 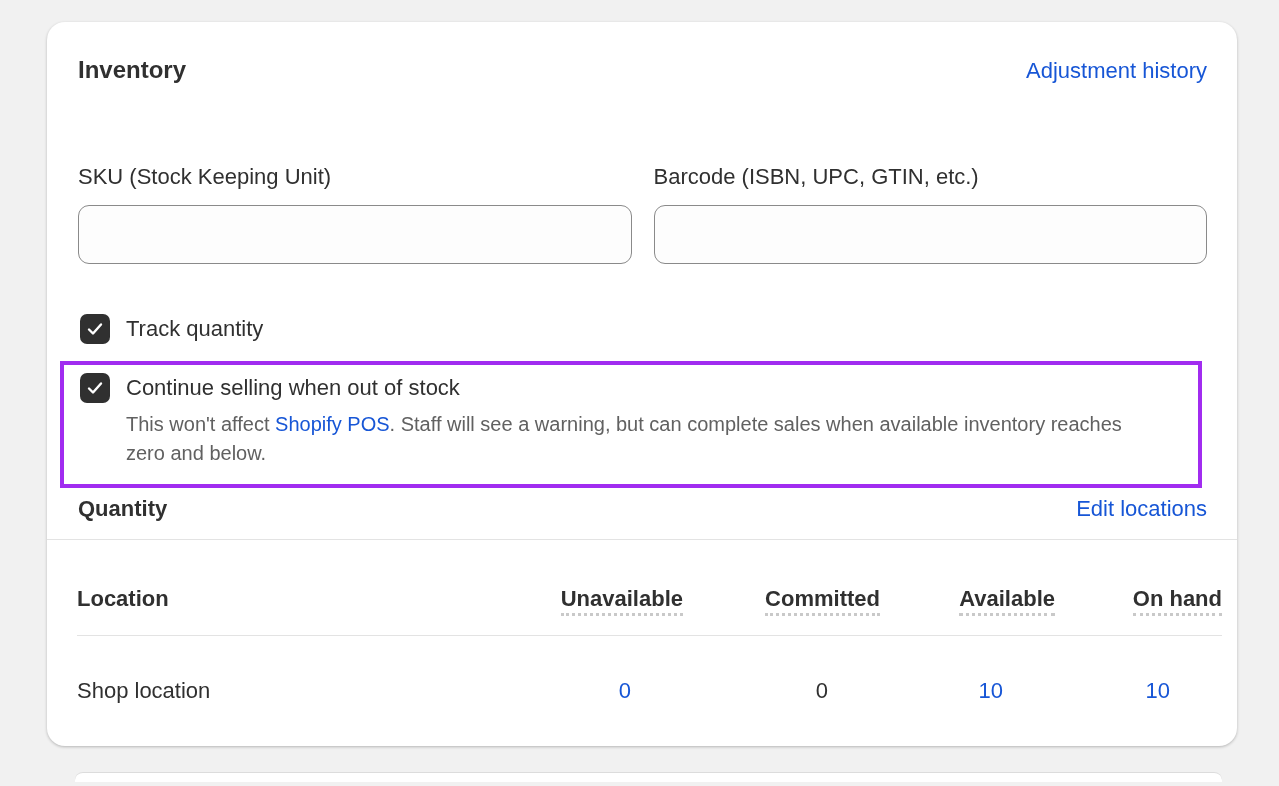 What do you see at coordinates (132, 70) in the screenshot?
I see `card-title: Inventory` at bounding box center [132, 70].